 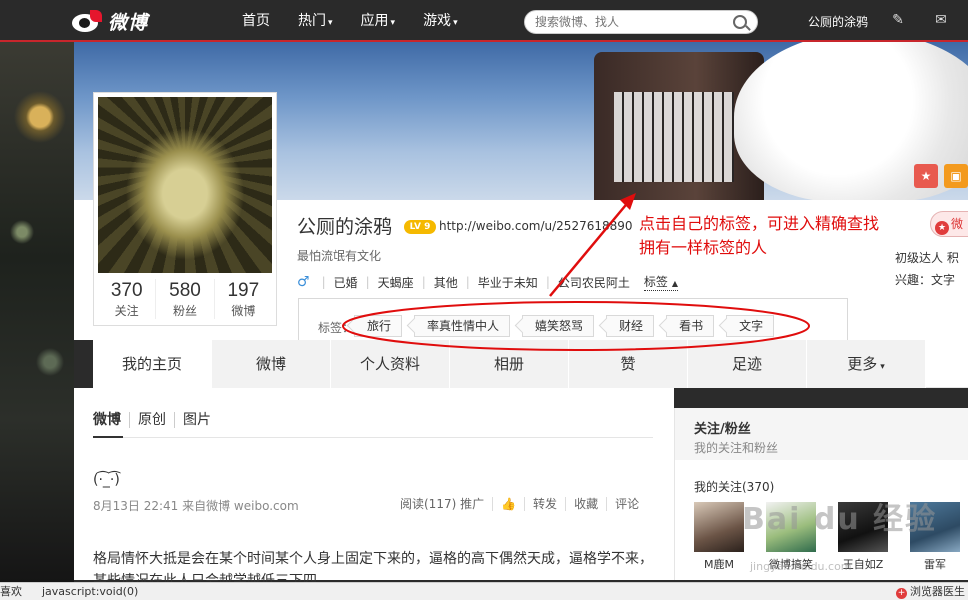 I want to click on stat-followers: 580 粉丝, so click(x=185, y=299).